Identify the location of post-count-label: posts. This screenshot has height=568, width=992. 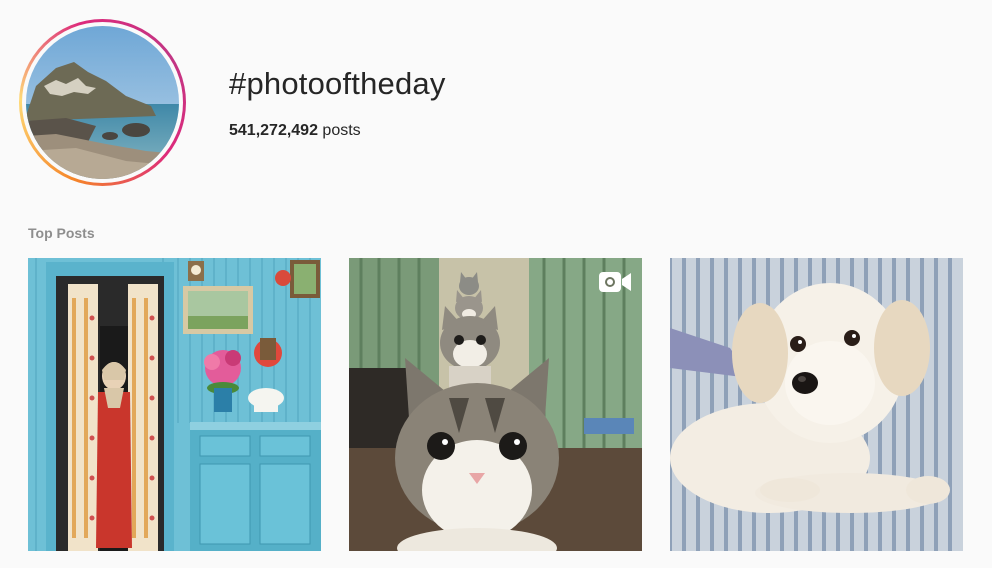
(339, 130).